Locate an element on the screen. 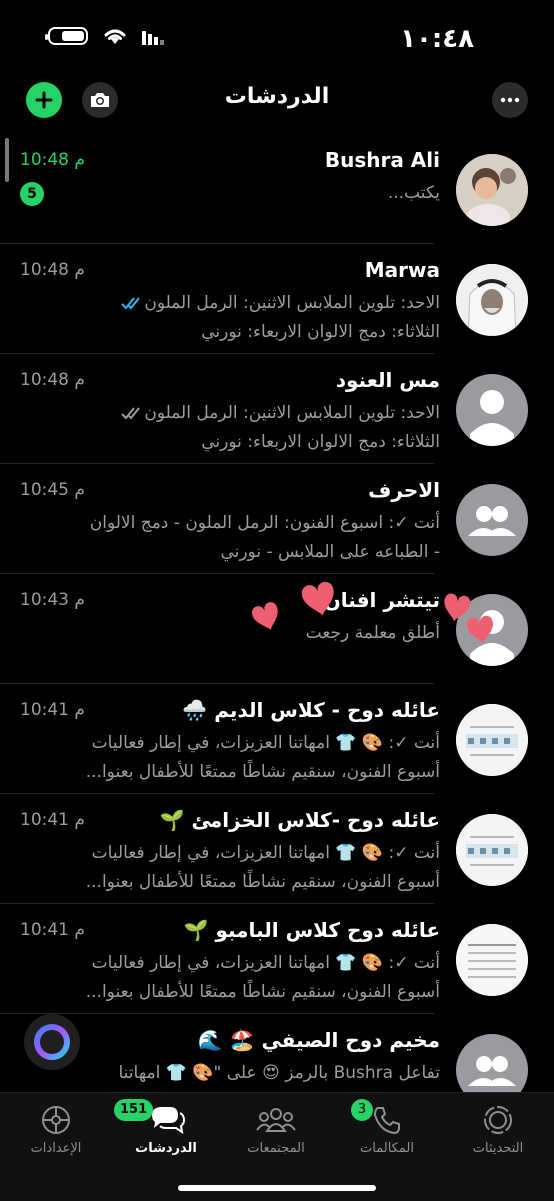  chat-preview-2: - الطباعه على الملابس - نورني is located at coordinates (330, 552).